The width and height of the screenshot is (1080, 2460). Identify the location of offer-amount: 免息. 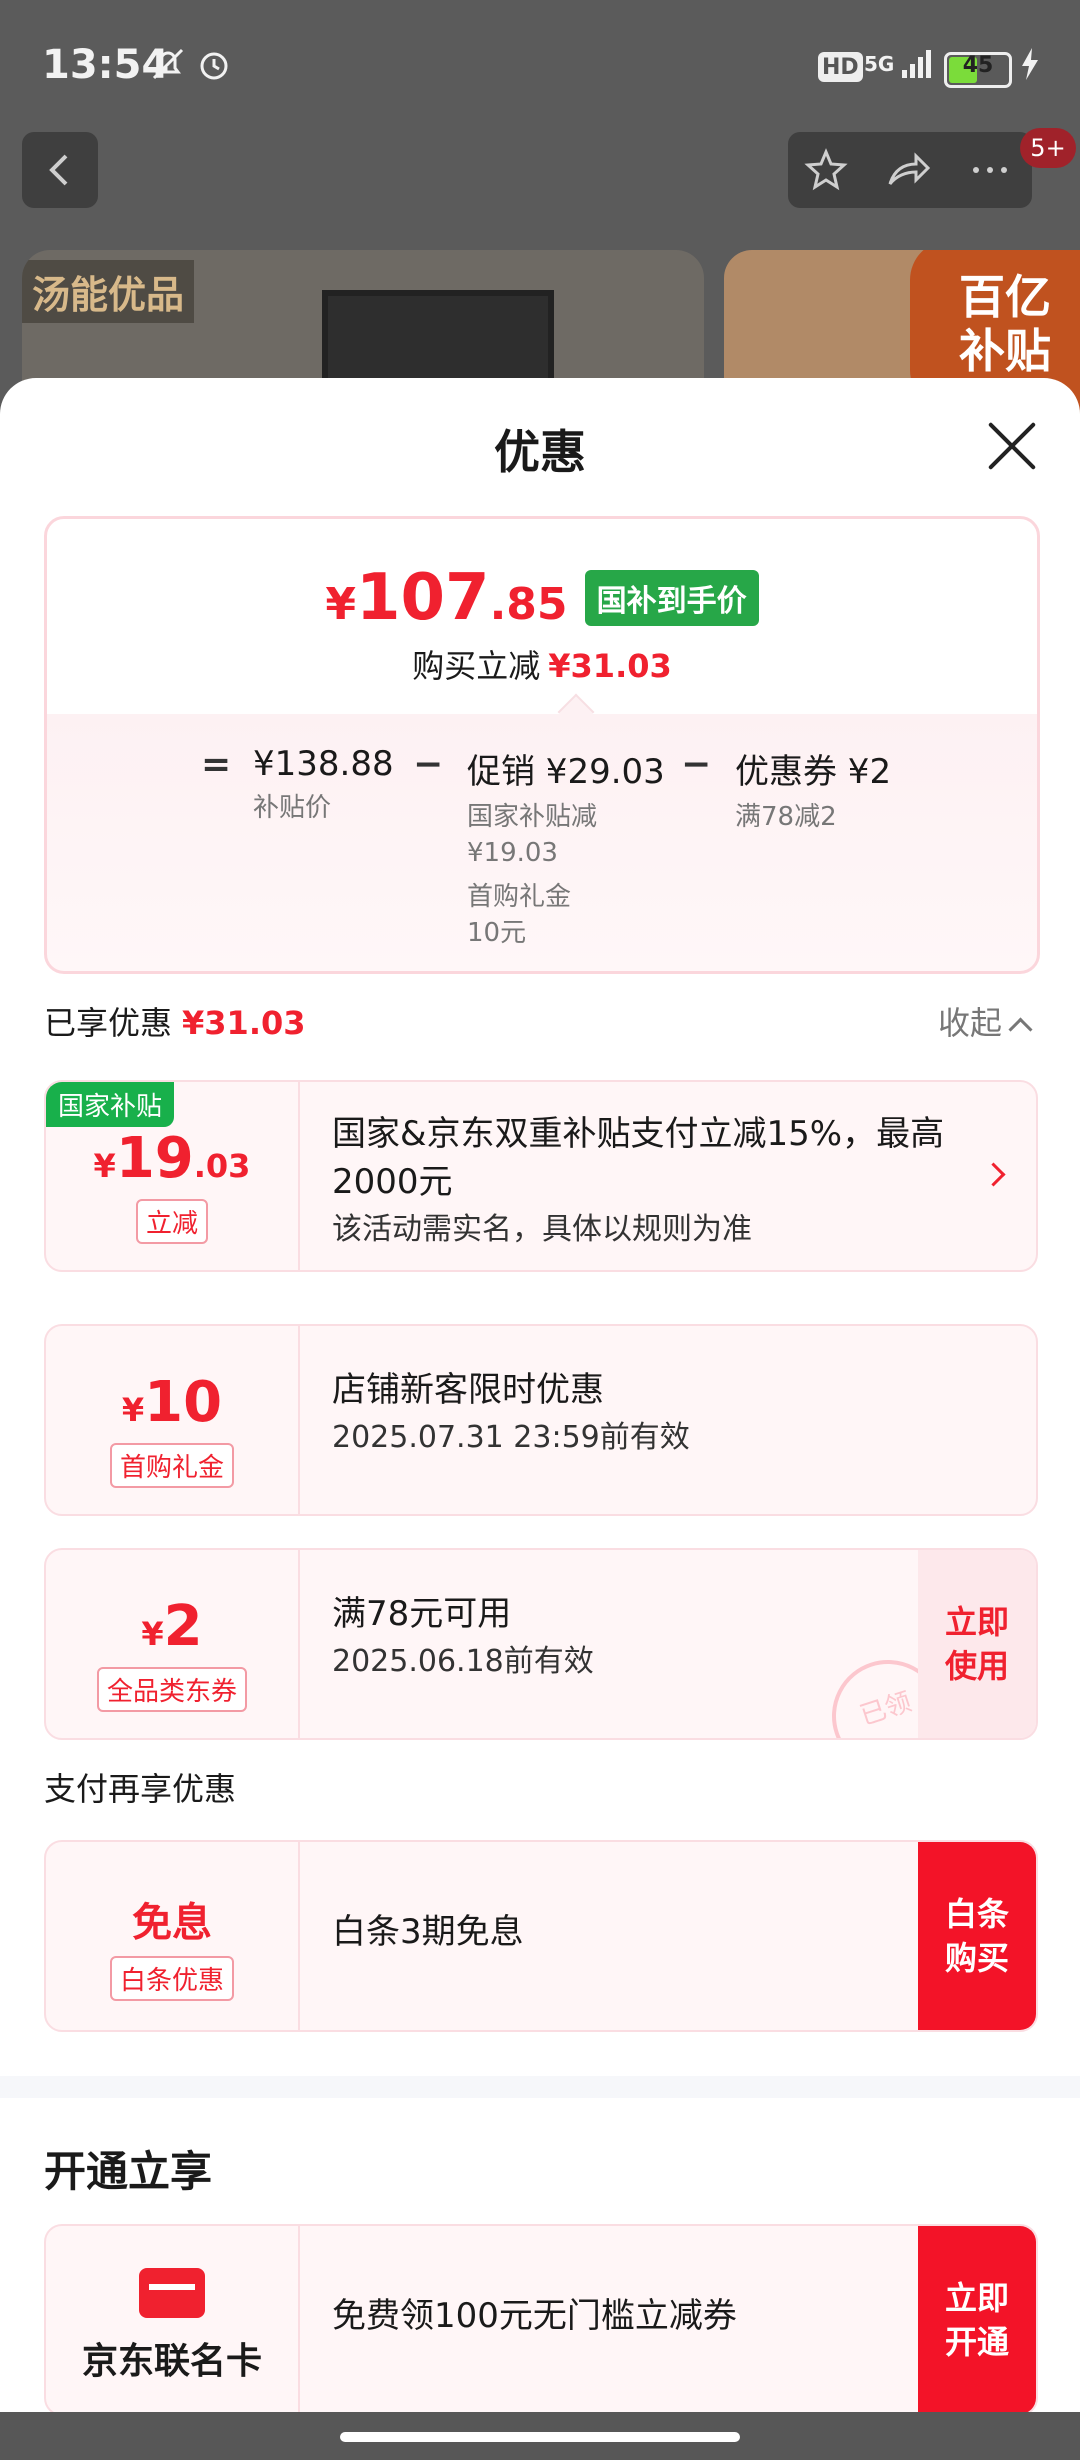
(172, 1919).